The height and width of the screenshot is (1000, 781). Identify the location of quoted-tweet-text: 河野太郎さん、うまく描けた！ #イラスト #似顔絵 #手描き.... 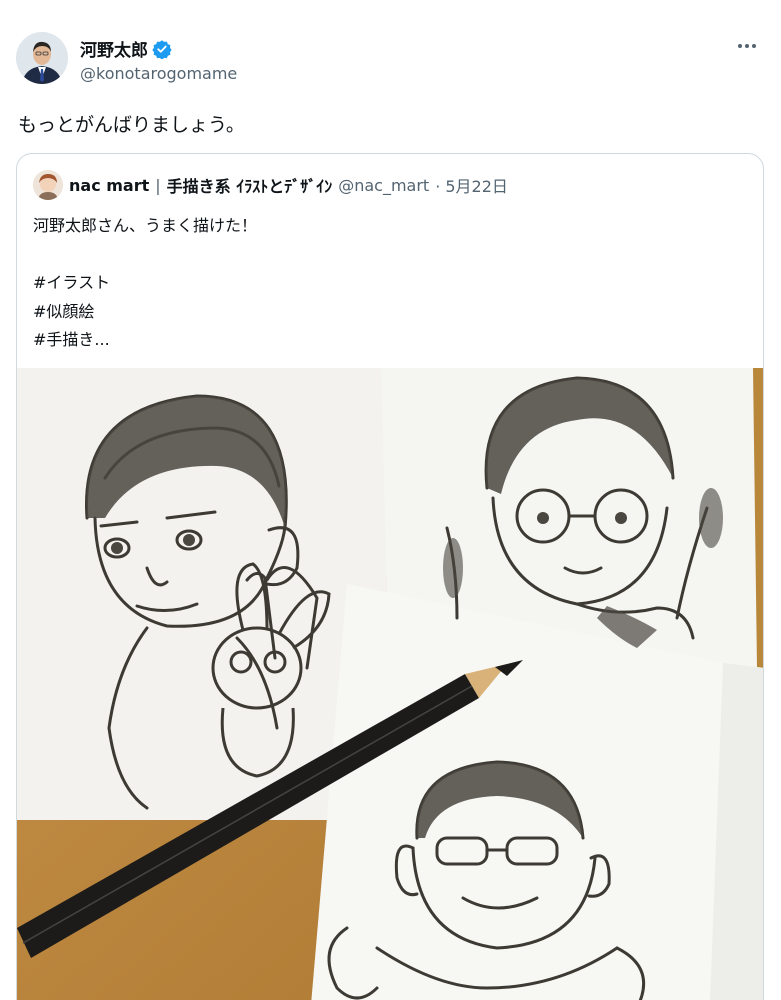
(145, 283).